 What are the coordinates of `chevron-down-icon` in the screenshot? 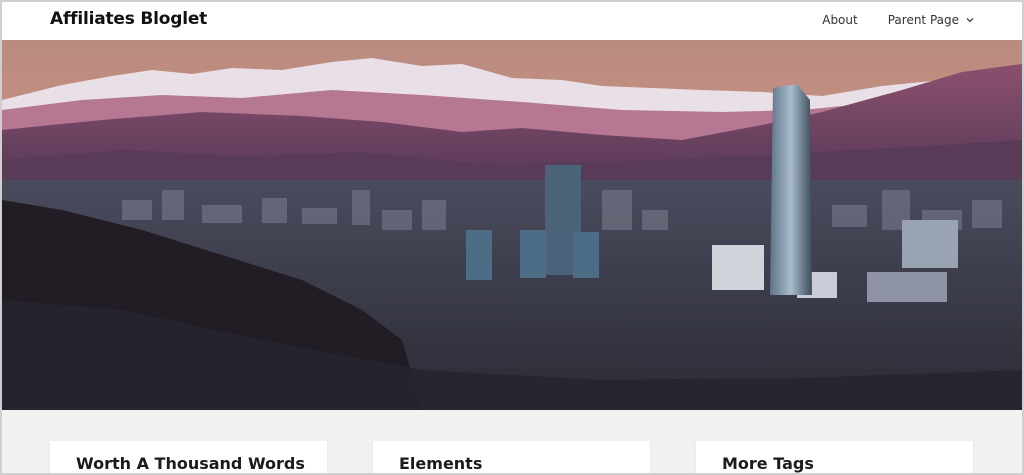 It's located at (970, 20).